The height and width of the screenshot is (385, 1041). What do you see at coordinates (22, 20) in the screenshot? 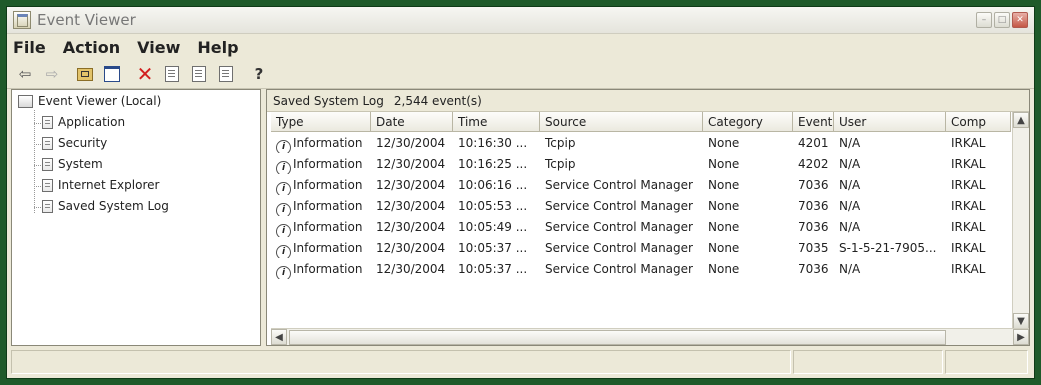
I see `event-viewer-icon` at bounding box center [22, 20].